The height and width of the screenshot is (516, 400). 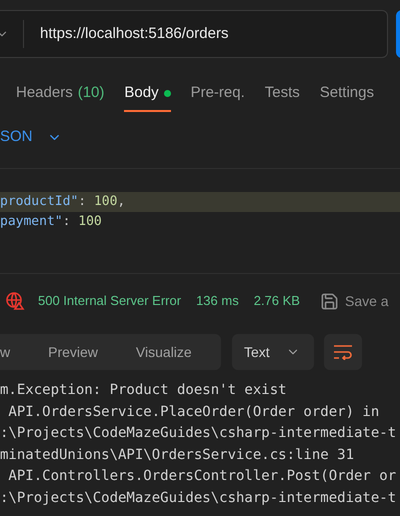 I want to click on body-format-dropdown: SON, so click(x=16, y=137).